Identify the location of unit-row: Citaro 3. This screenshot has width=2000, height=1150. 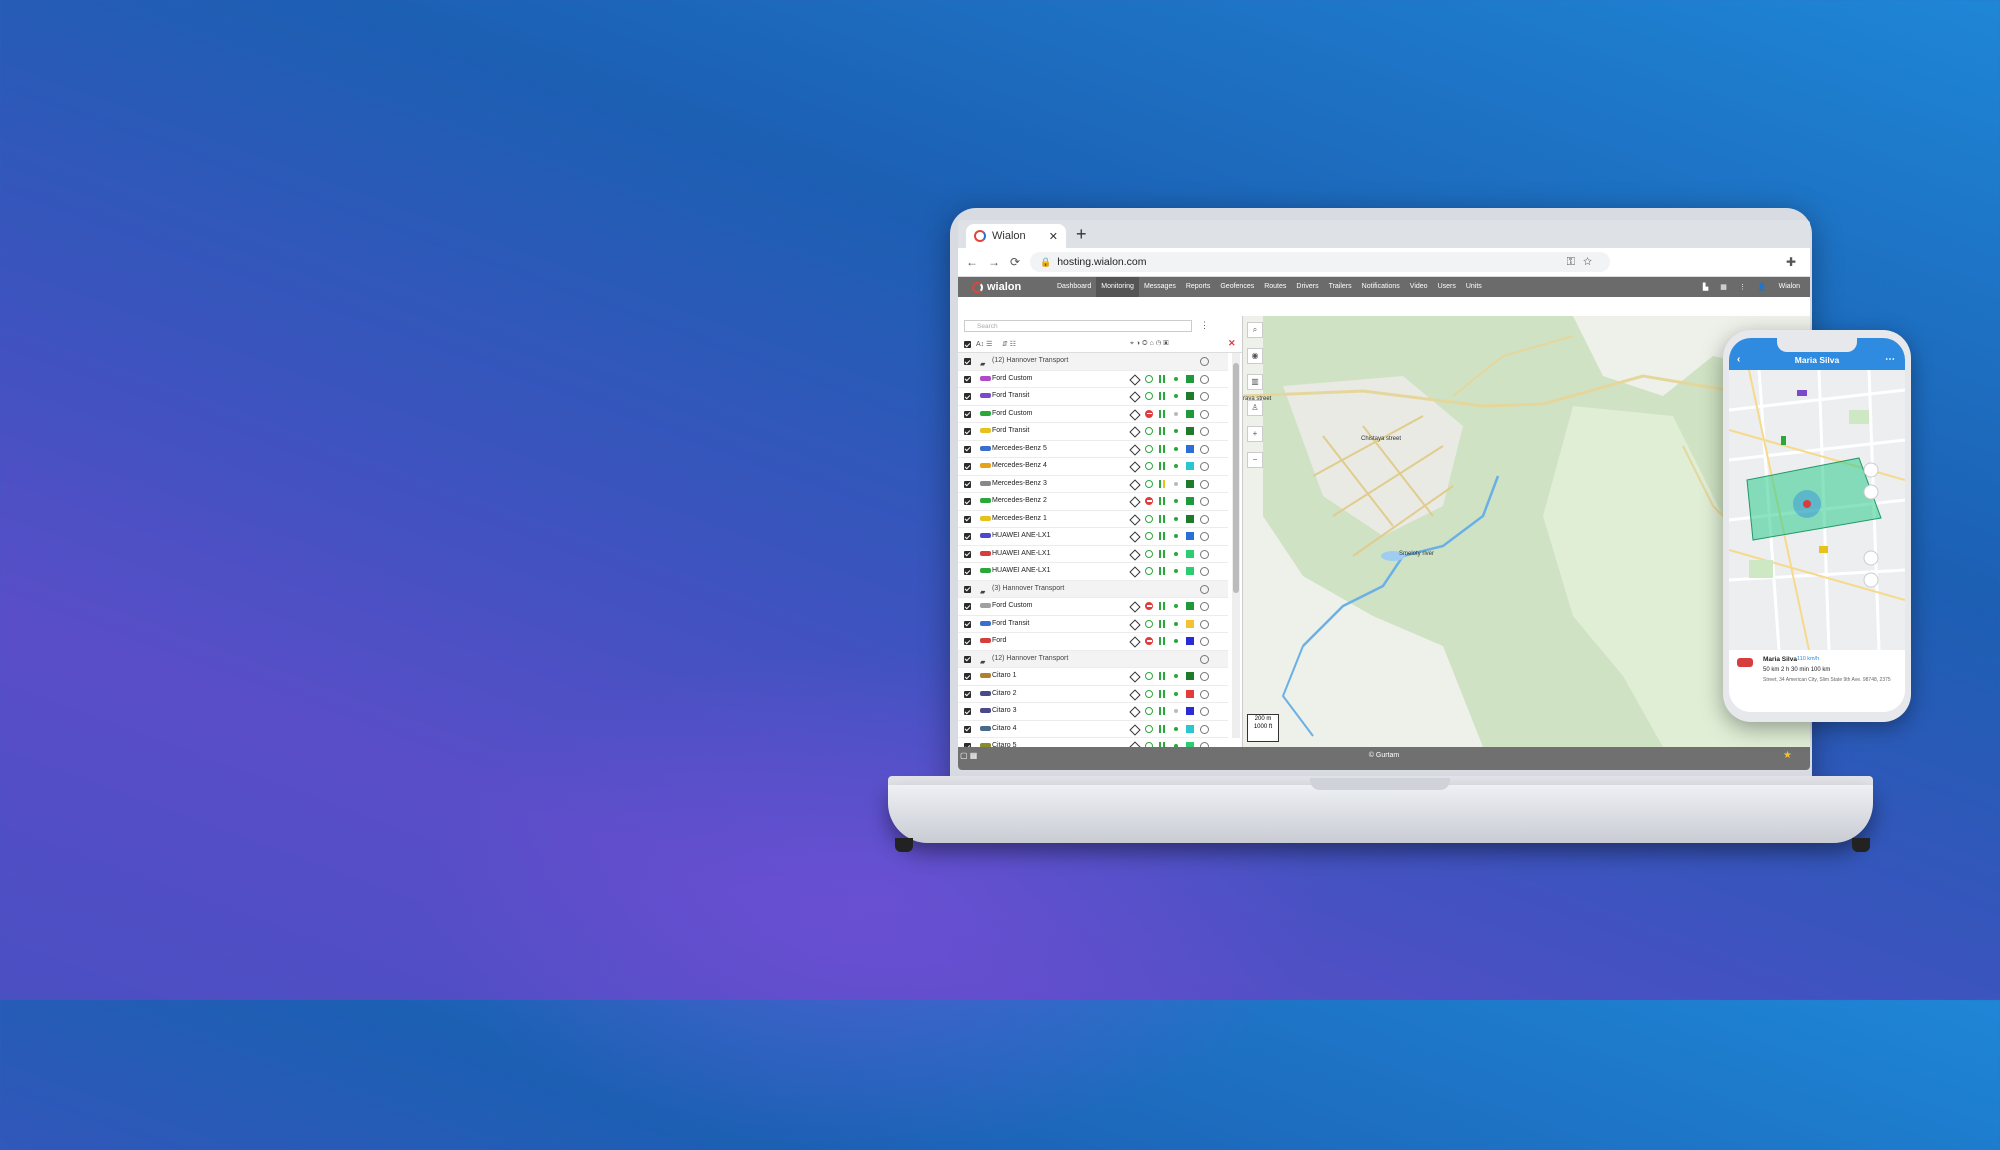
(1093, 712).